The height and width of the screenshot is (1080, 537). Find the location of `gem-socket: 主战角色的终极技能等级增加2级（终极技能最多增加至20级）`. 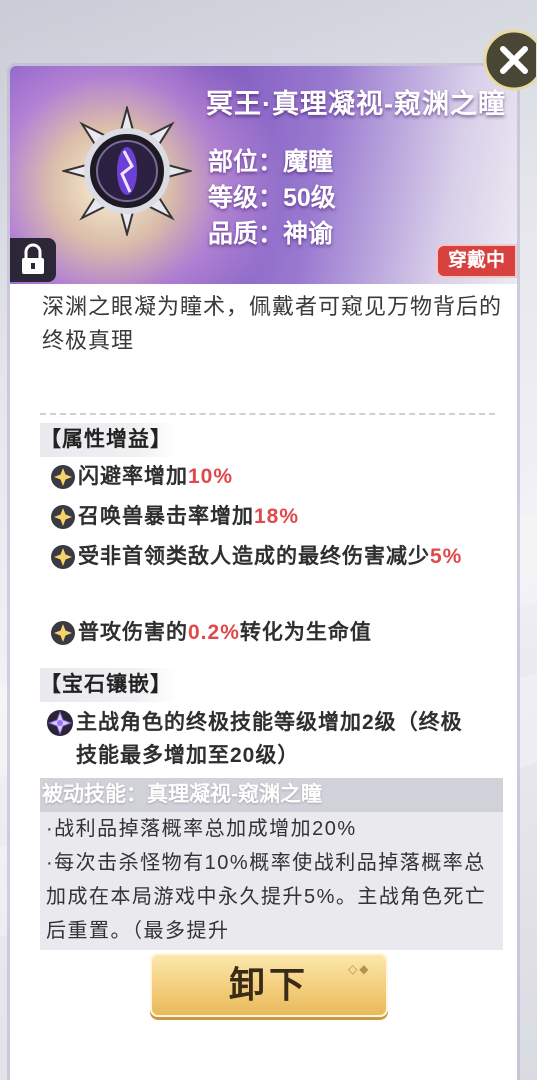

gem-socket: 主战角色的终极技能等级增加2级（终极技能最多增加至20级） is located at coordinates (273, 739).